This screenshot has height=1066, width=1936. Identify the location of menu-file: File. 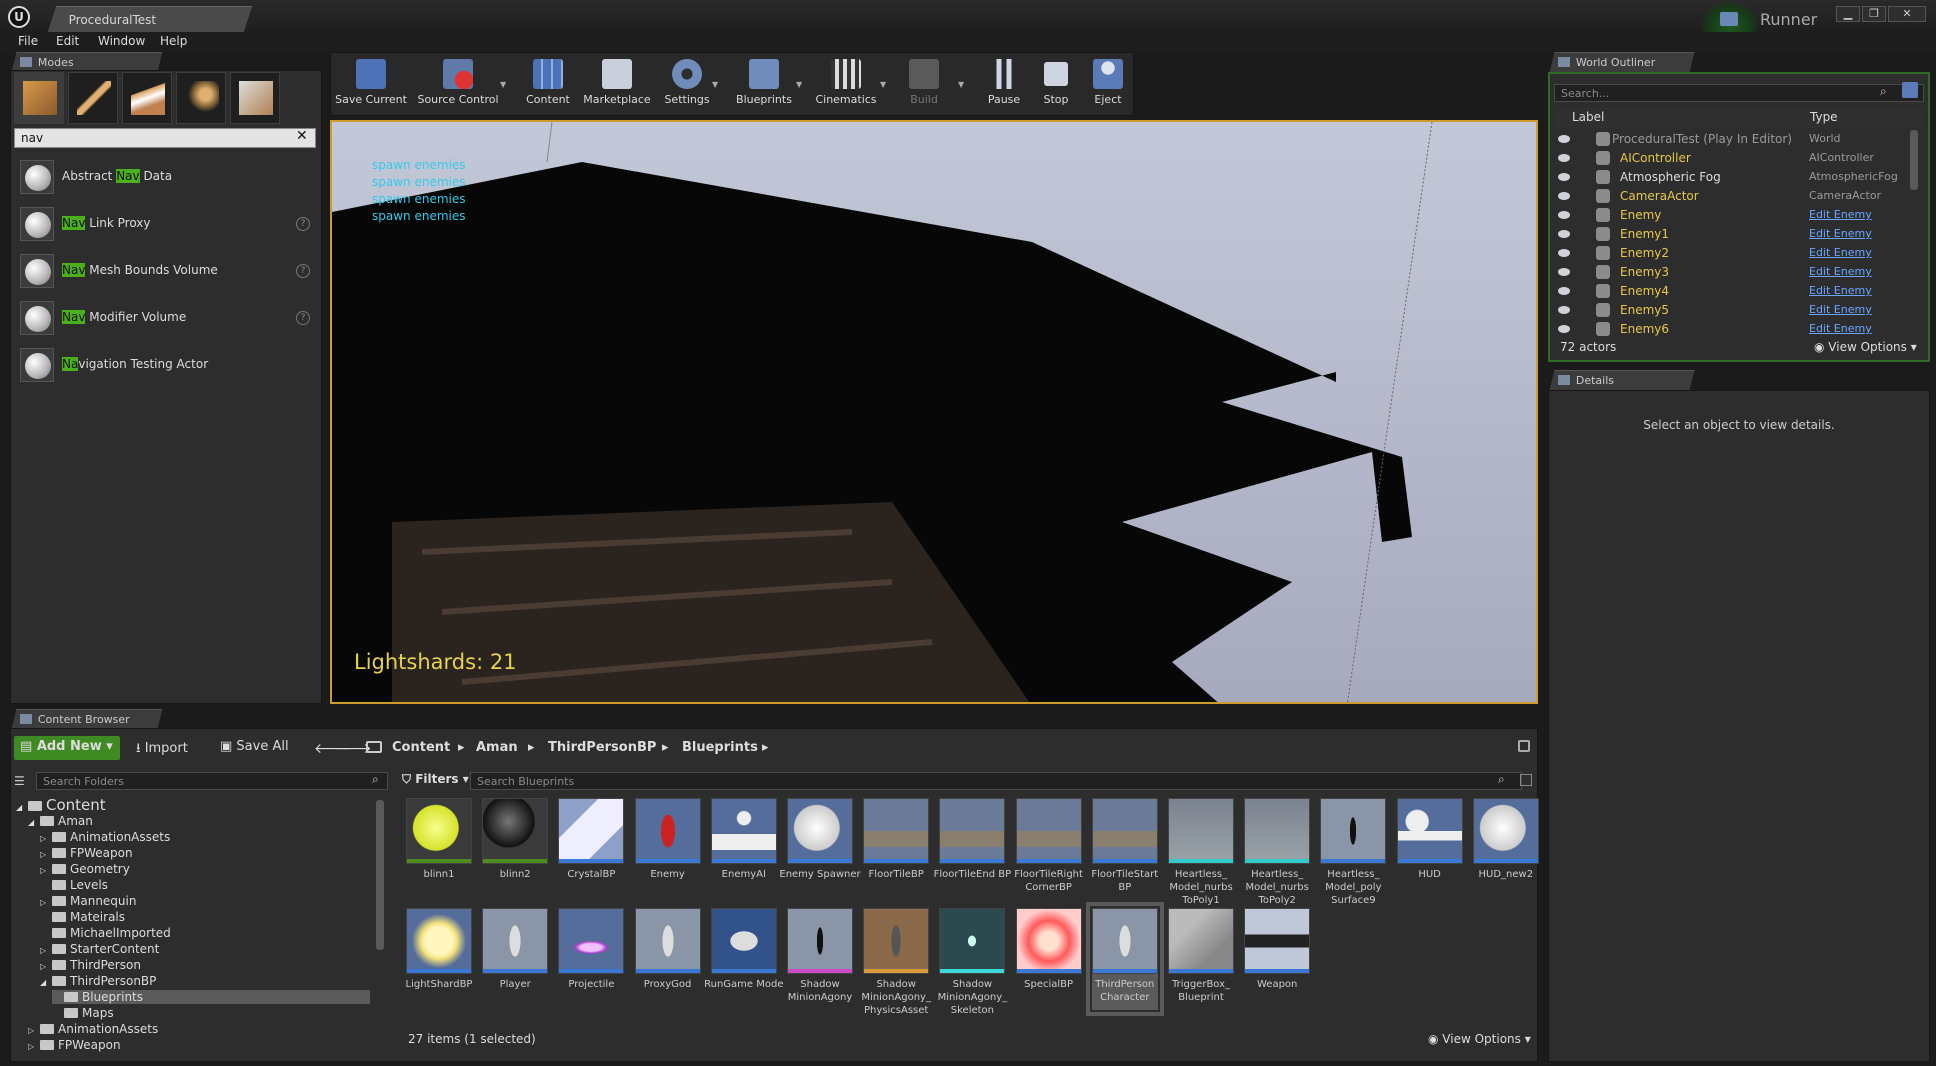
(28, 41).